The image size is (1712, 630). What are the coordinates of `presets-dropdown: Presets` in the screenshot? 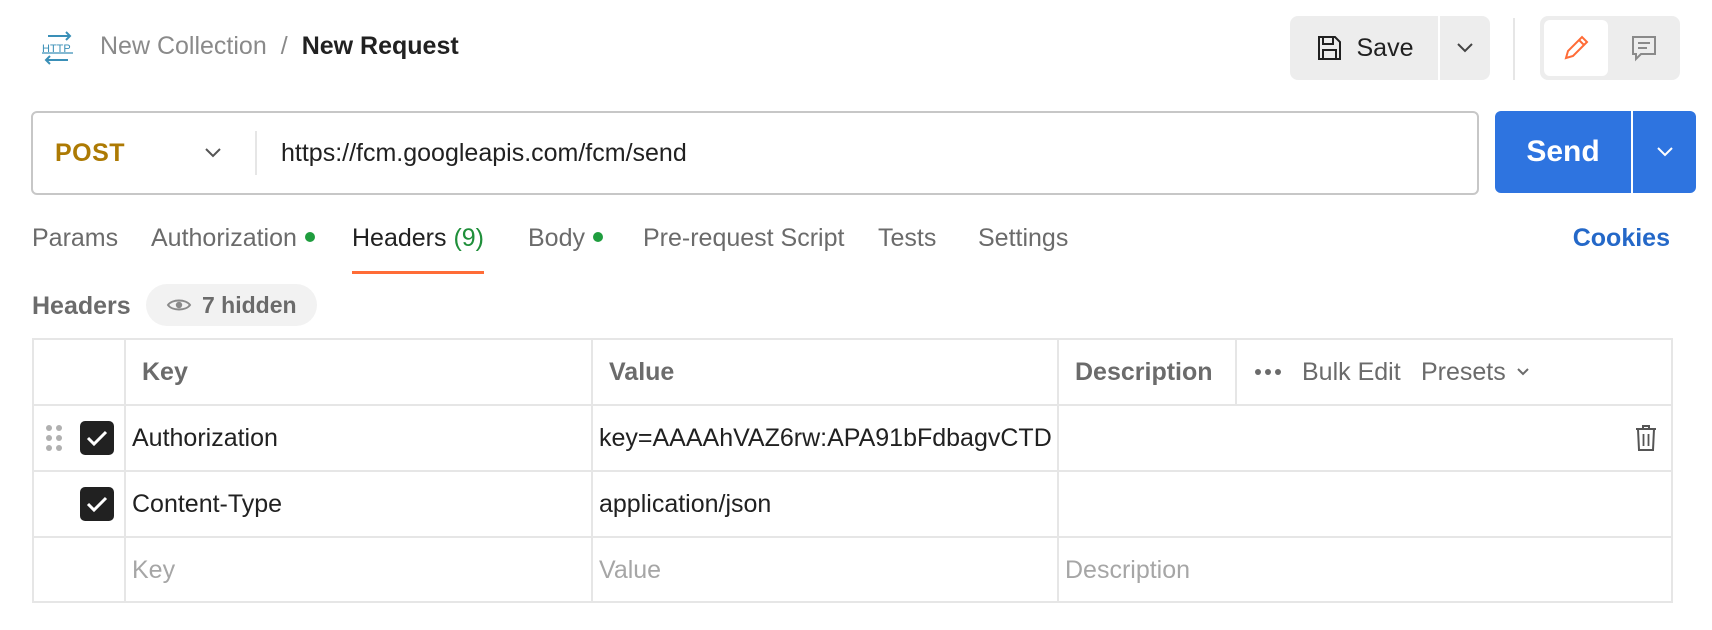 It's located at (1475, 372).